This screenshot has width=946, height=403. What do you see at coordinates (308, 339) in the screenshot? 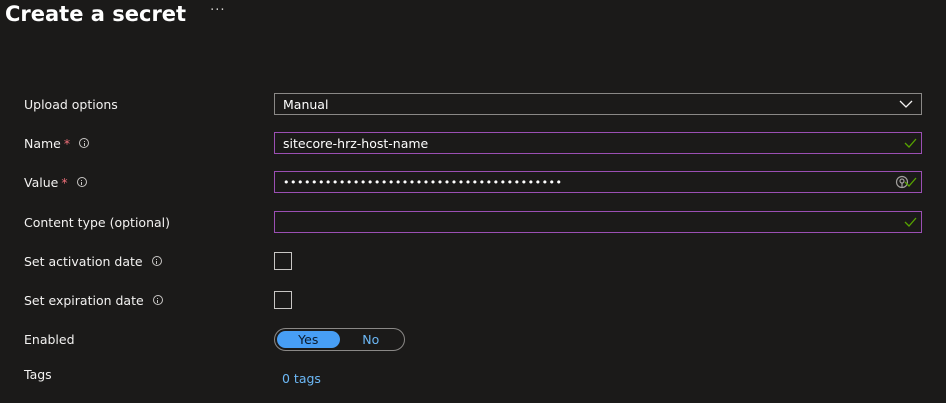
I see `enabled-yes-option: Yes` at bounding box center [308, 339].